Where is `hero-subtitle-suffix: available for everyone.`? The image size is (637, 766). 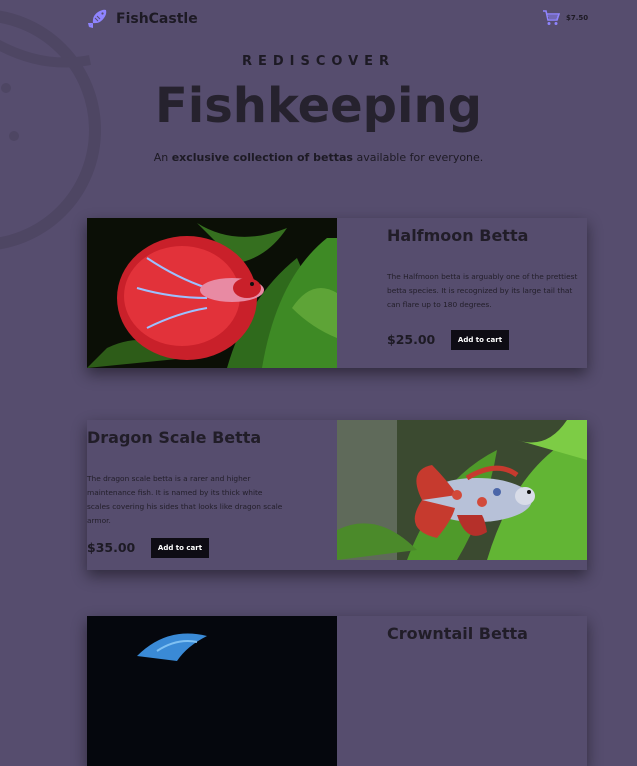
hero-subtitle-suffix: available for everyone. is located at coordinates (418, 157).